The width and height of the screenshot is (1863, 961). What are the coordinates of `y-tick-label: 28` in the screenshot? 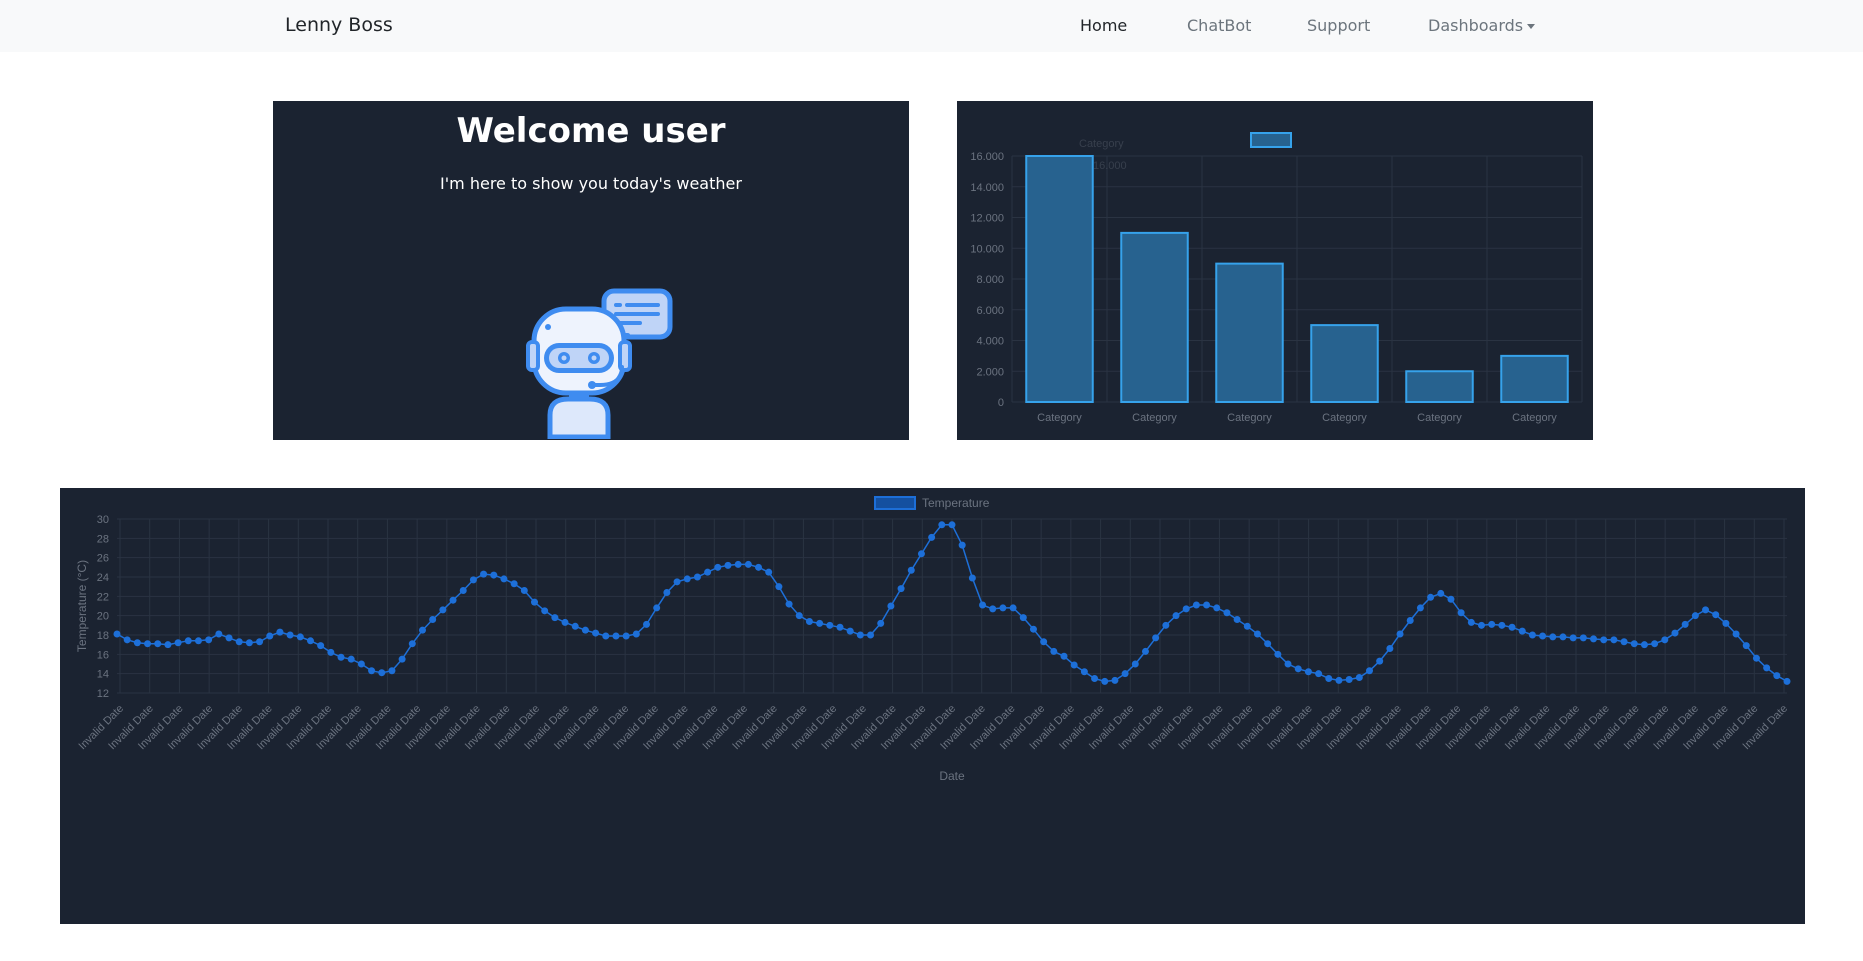 It's located at (103, 539).